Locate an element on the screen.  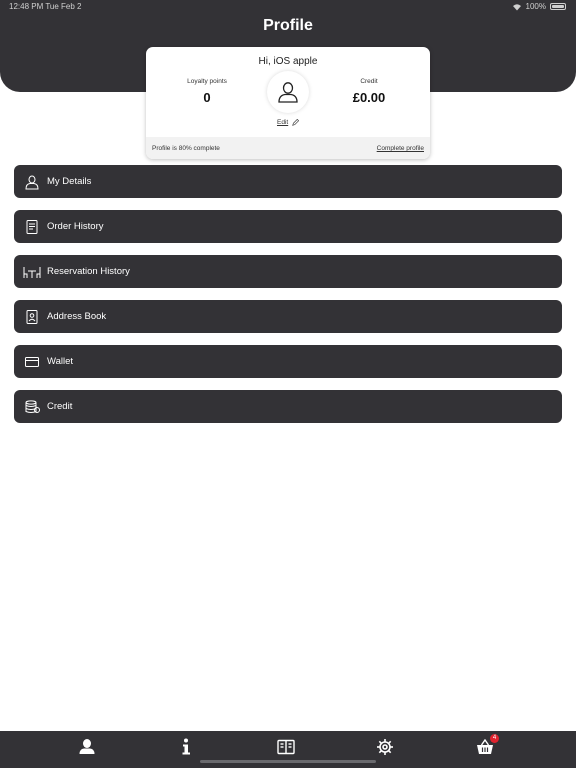
menu-book-icon is located at coordinates (286, 747).